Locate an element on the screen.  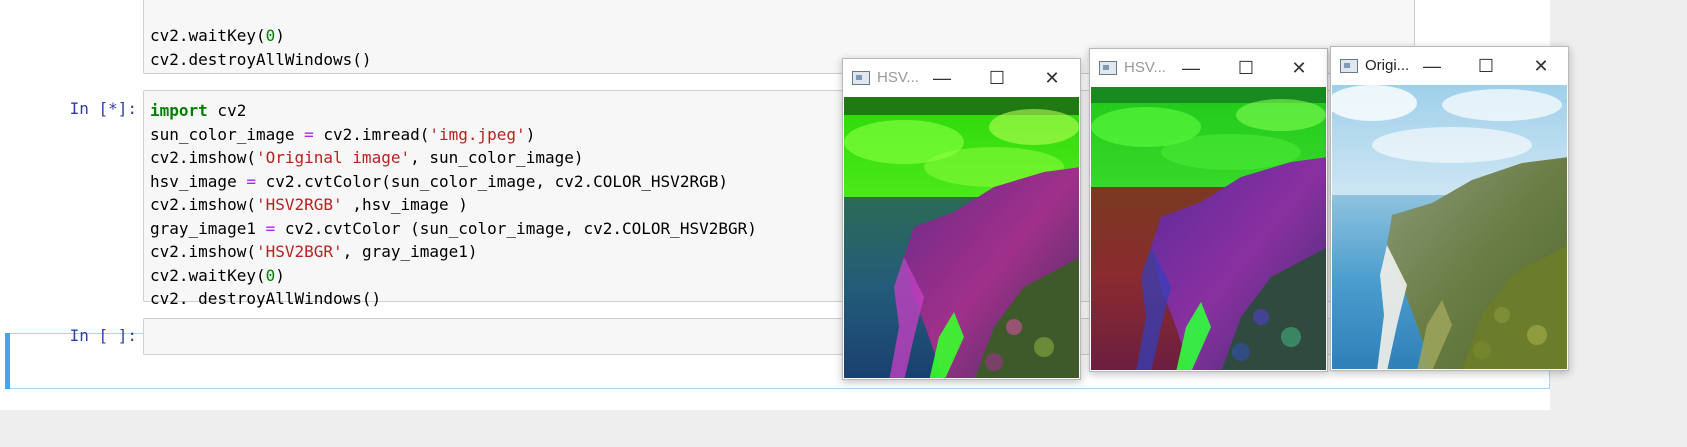
hsv2bgr-image is located at coordinates (1208, 228).